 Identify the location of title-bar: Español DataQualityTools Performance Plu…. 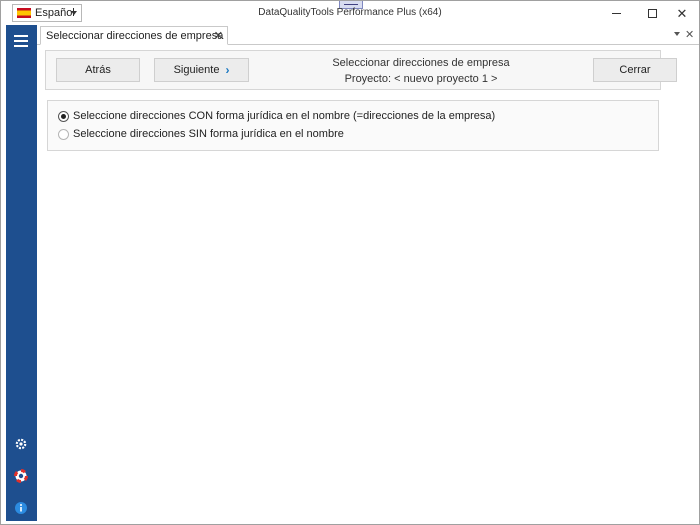
(350, 13).